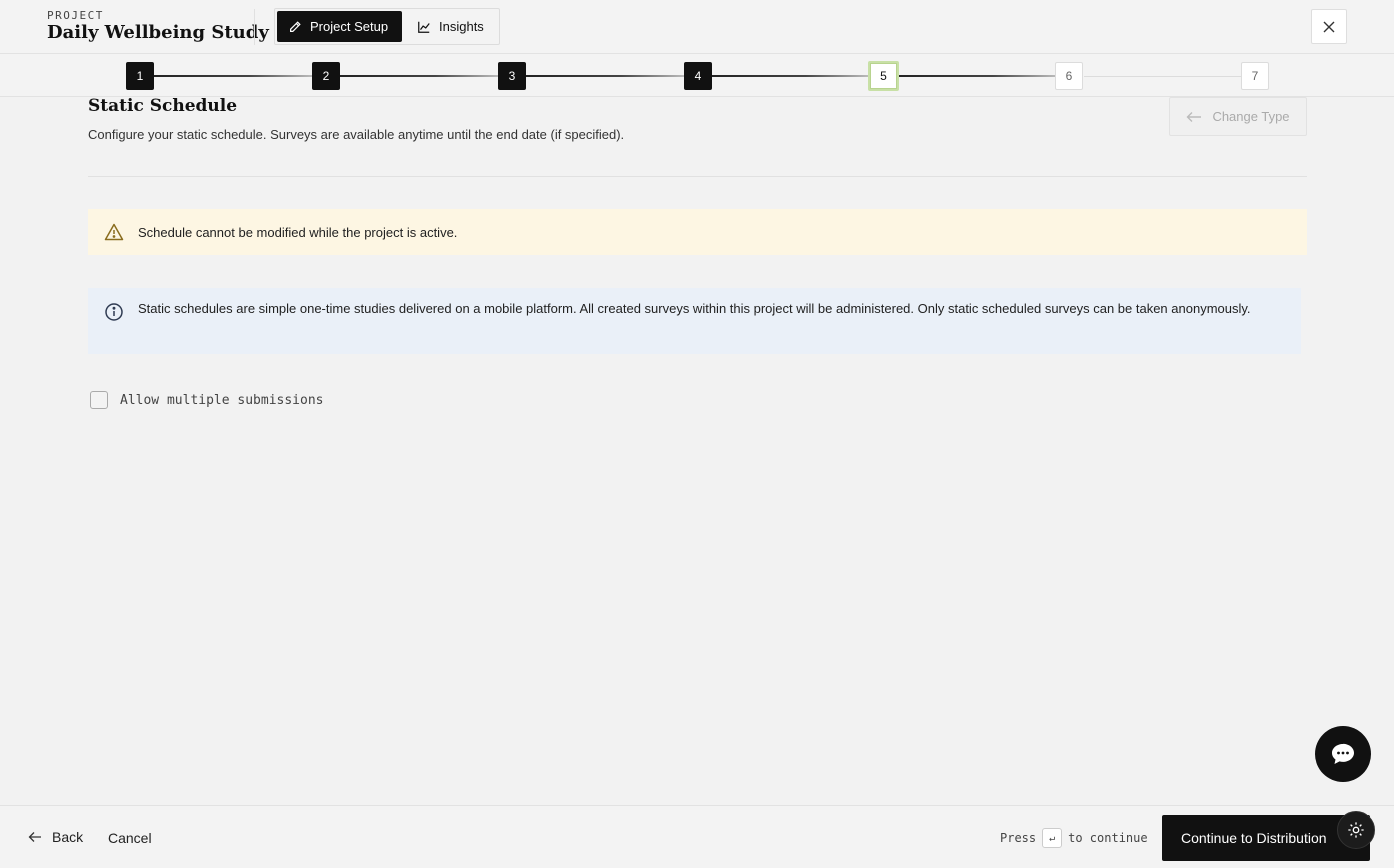  Describe the element at coordinates (222, 400) in the screenshot. I see `allow-multiple-label: Allow multiple submissions` at that location.